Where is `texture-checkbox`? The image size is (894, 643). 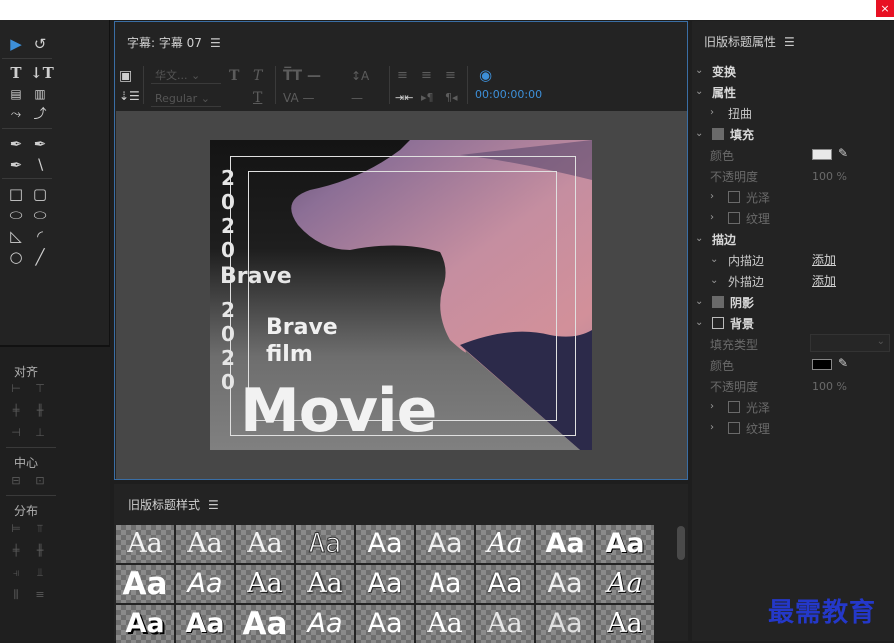 texture-checkbox is located at coordinates (734, 218).